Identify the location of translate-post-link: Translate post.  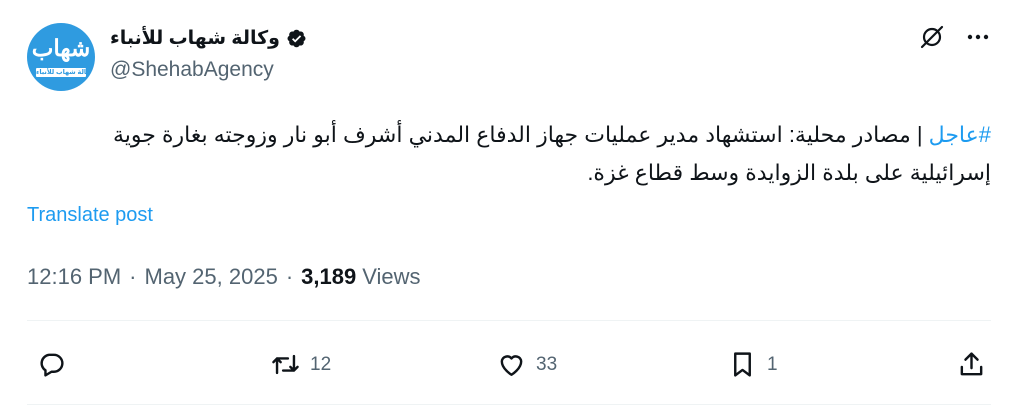
(90, 215).